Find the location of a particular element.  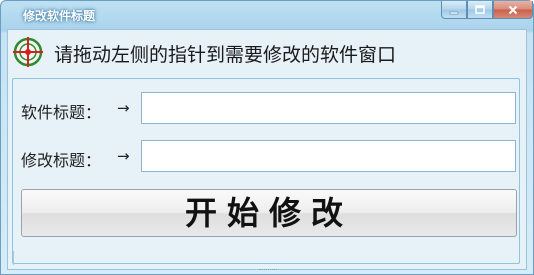

resize-grip is located at coordinates (268, 271).